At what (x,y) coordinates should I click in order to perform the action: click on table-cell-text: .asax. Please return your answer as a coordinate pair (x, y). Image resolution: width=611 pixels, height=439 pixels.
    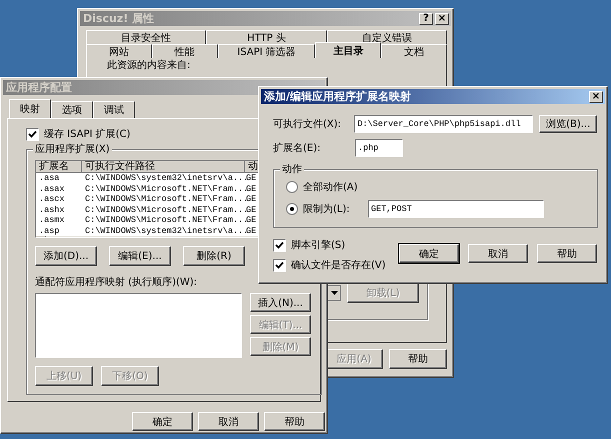
    Looking at the image, I should click on (52, 189).